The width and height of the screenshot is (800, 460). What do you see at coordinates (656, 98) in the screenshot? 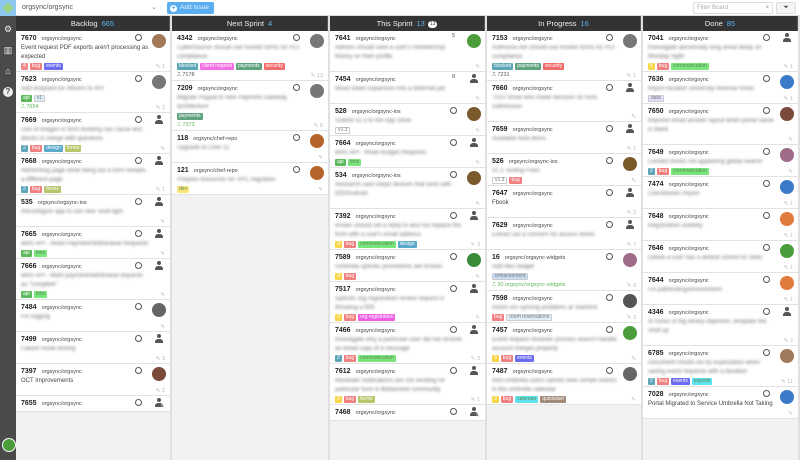
I see `label: data` at bounding box center [656, 98].